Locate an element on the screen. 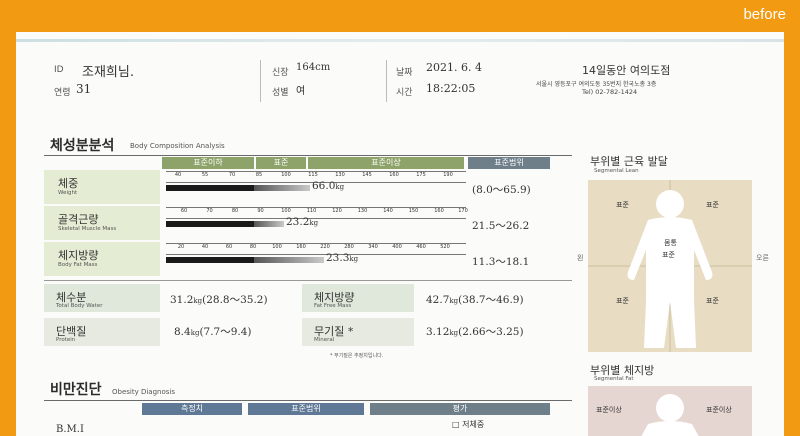 The width and height of the screenshot is (800, 436). age-value: 31 is located at coordinates (84, 89).